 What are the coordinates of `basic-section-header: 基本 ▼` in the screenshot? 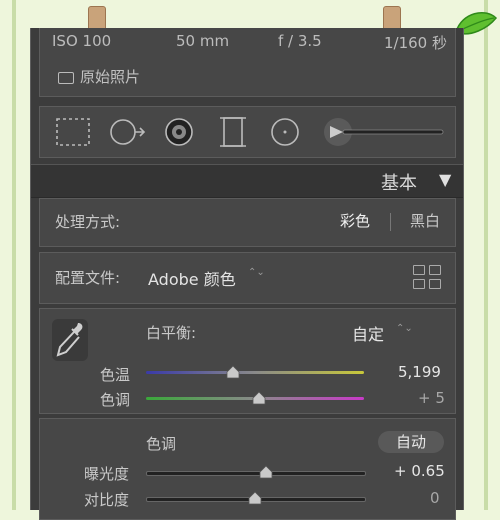 It's located at (247, 181).